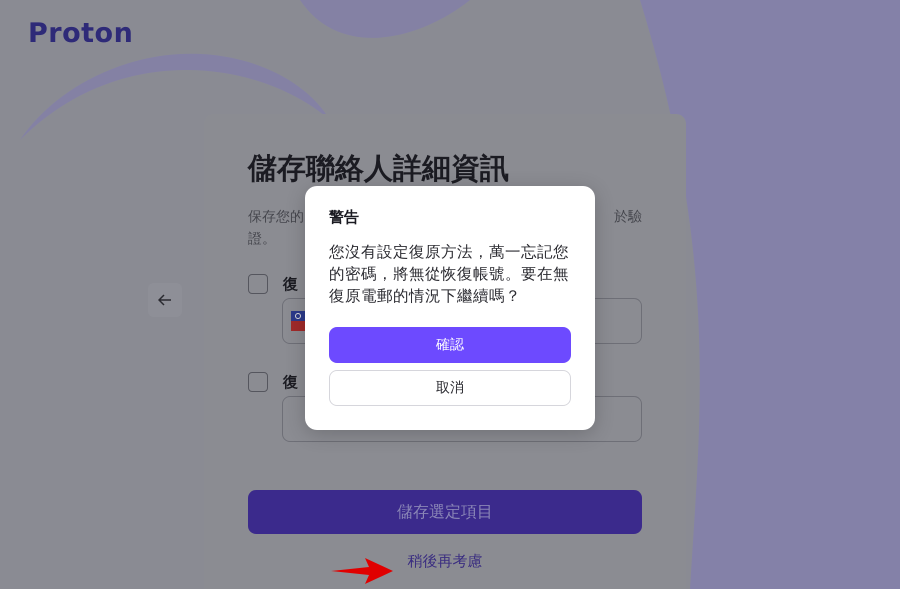 The height and width of the screenshot is (589, 900). Describe the element at coordinates (362, 571) in the screenshot. I see `pointer-arrow` at that location.